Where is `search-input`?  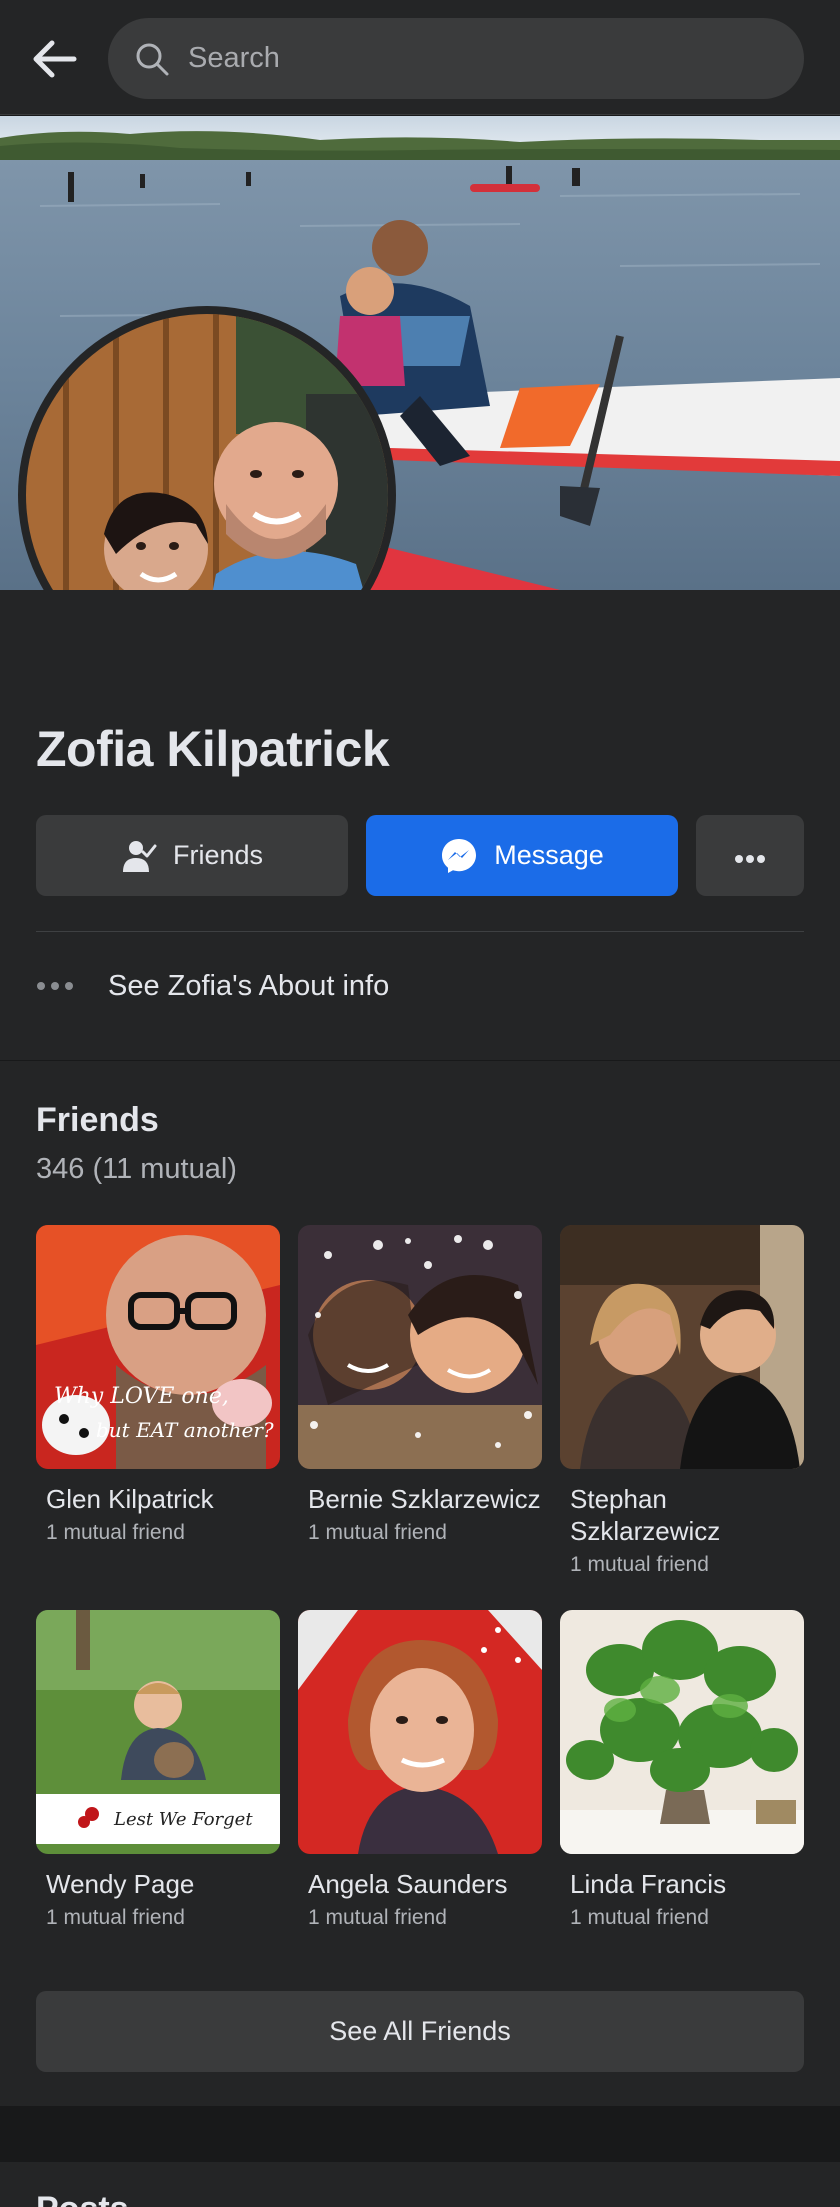
search-input is located at coordinates (496, 58).